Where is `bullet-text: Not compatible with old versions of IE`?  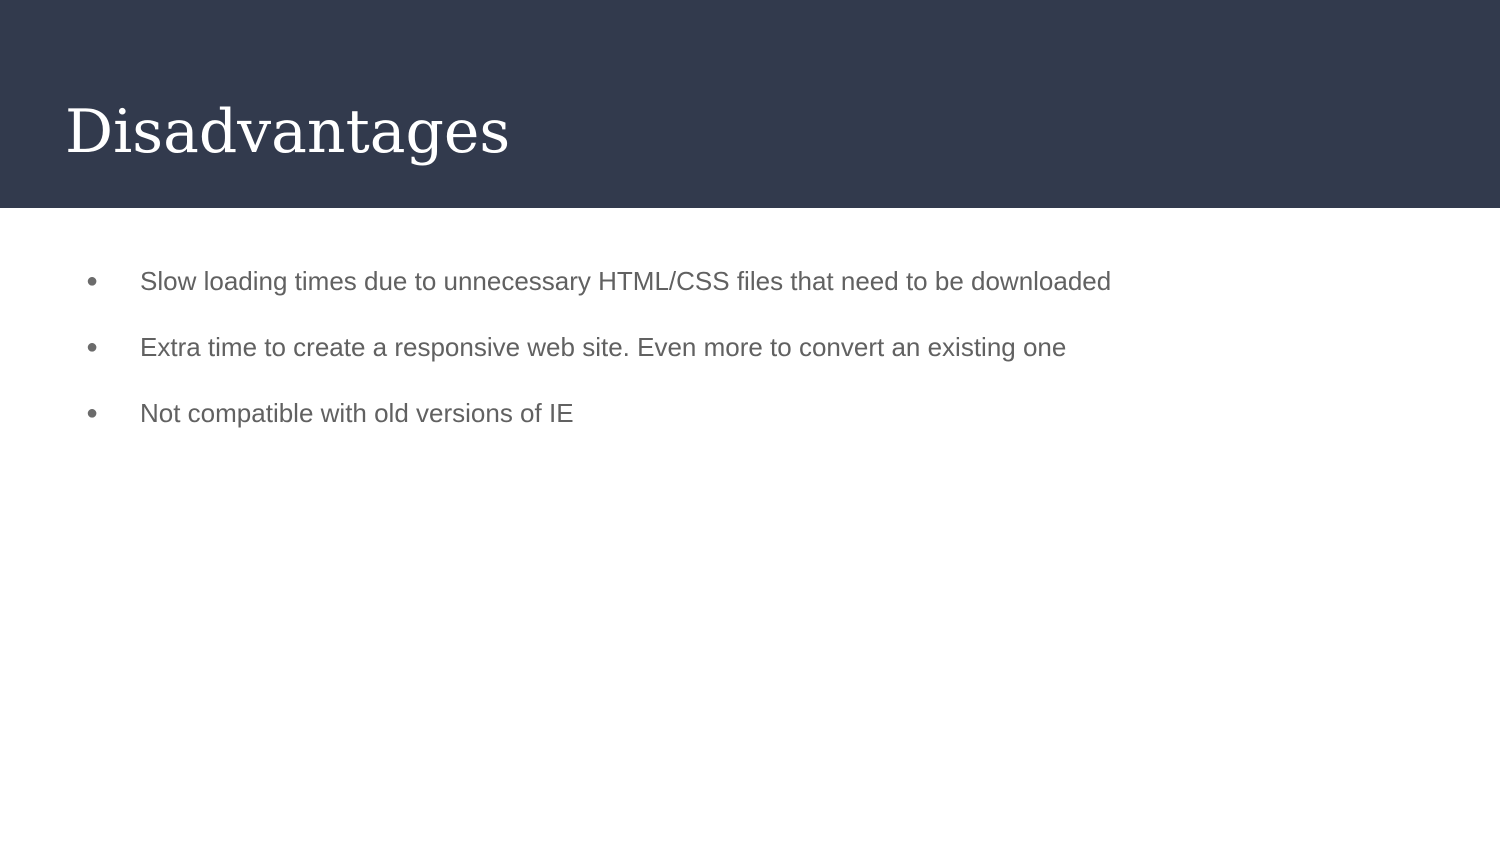
bullet-text: Not compatible with old versions of IE is located at coordinates (357, 413).